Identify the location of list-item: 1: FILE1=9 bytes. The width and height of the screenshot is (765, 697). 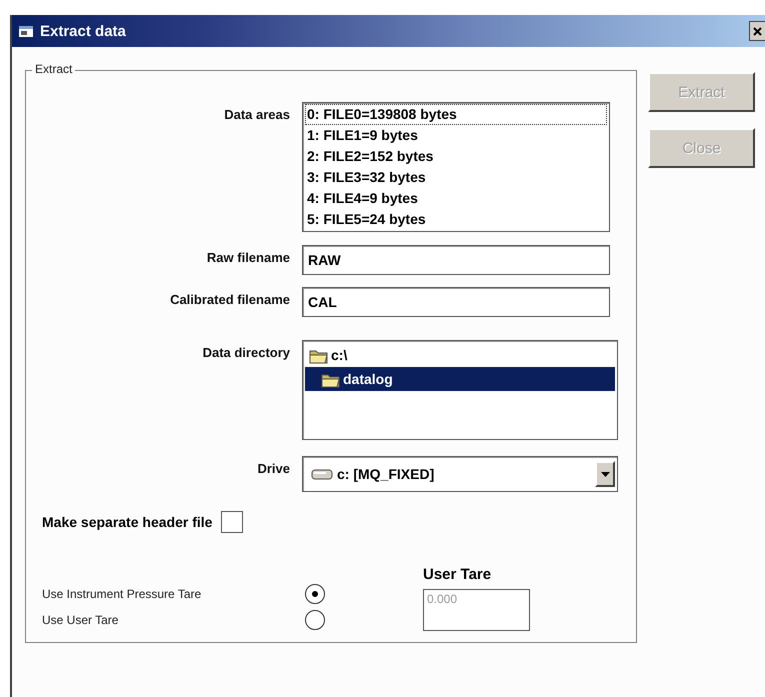
(456, 135).